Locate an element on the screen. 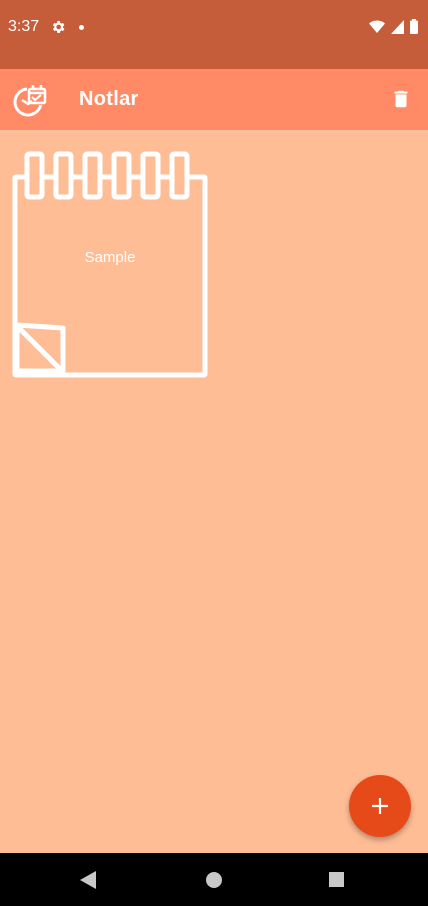 The image size is (428, 906). recents-icon is located at coordinates (336, 879).